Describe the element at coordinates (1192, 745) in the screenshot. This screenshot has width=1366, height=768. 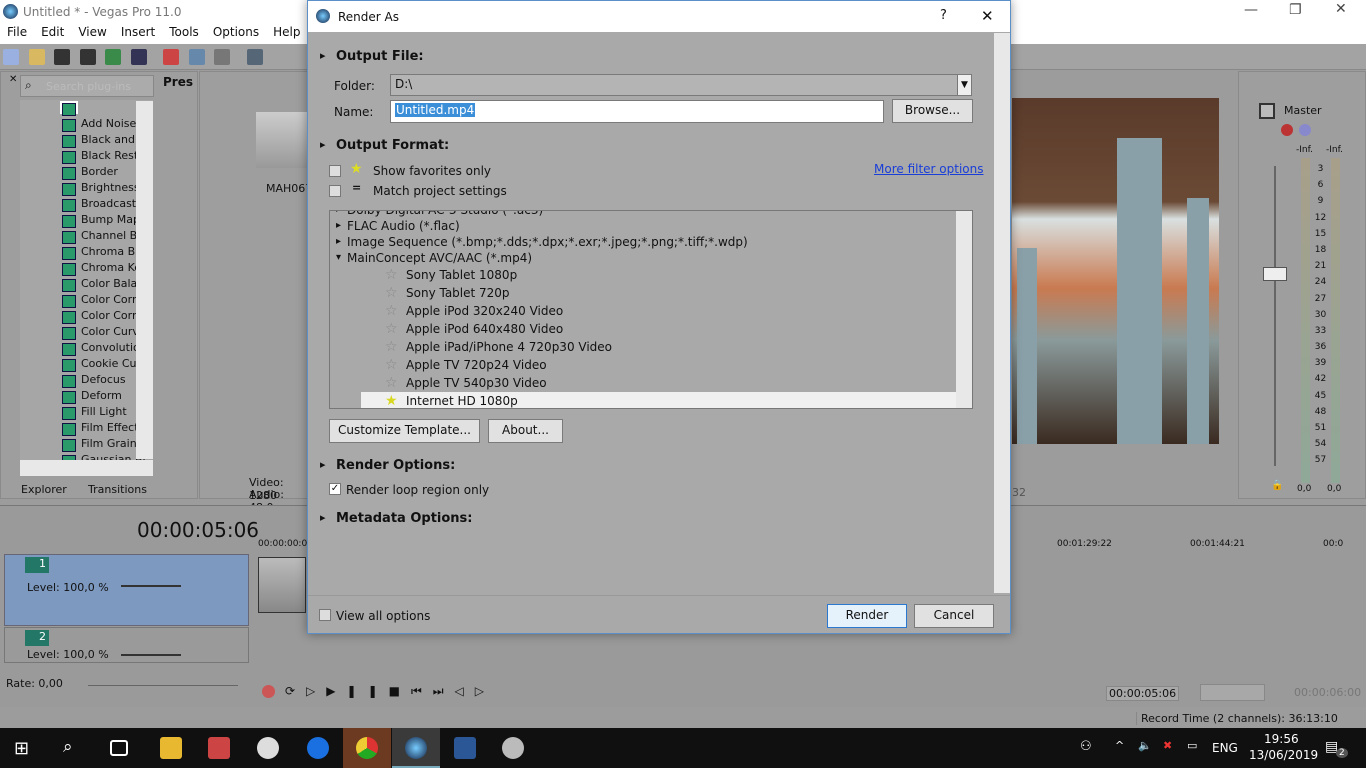
I see `battery-icon: ▭` at that location.